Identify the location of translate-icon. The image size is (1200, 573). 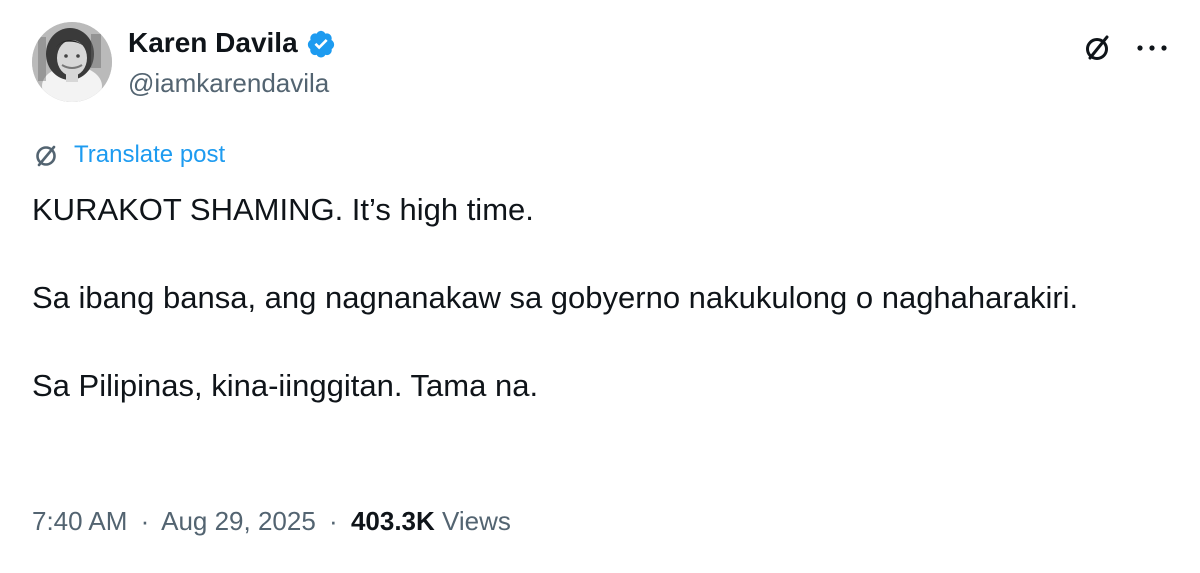
(47, 155).